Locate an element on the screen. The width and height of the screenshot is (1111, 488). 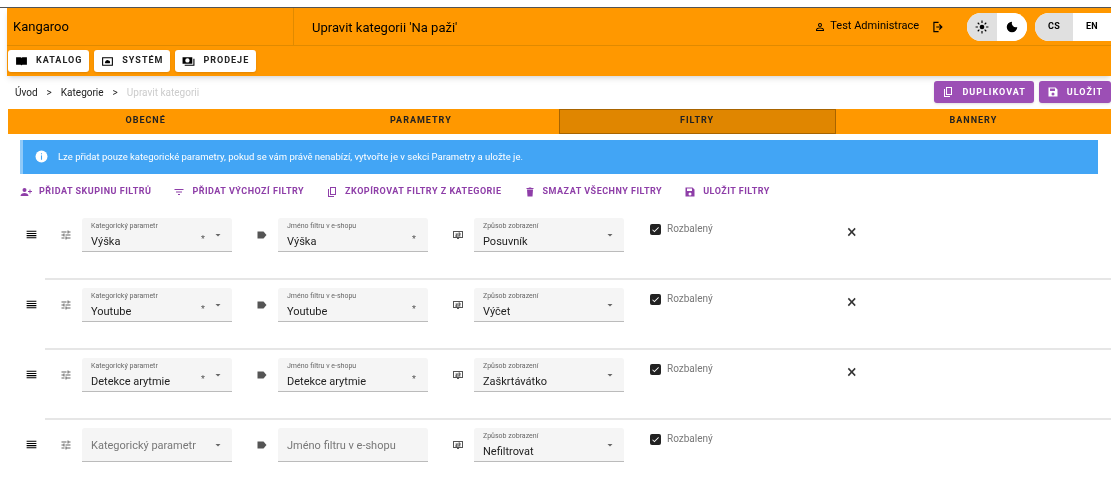
tab: FILTRY is located at coordinates (697, 121).